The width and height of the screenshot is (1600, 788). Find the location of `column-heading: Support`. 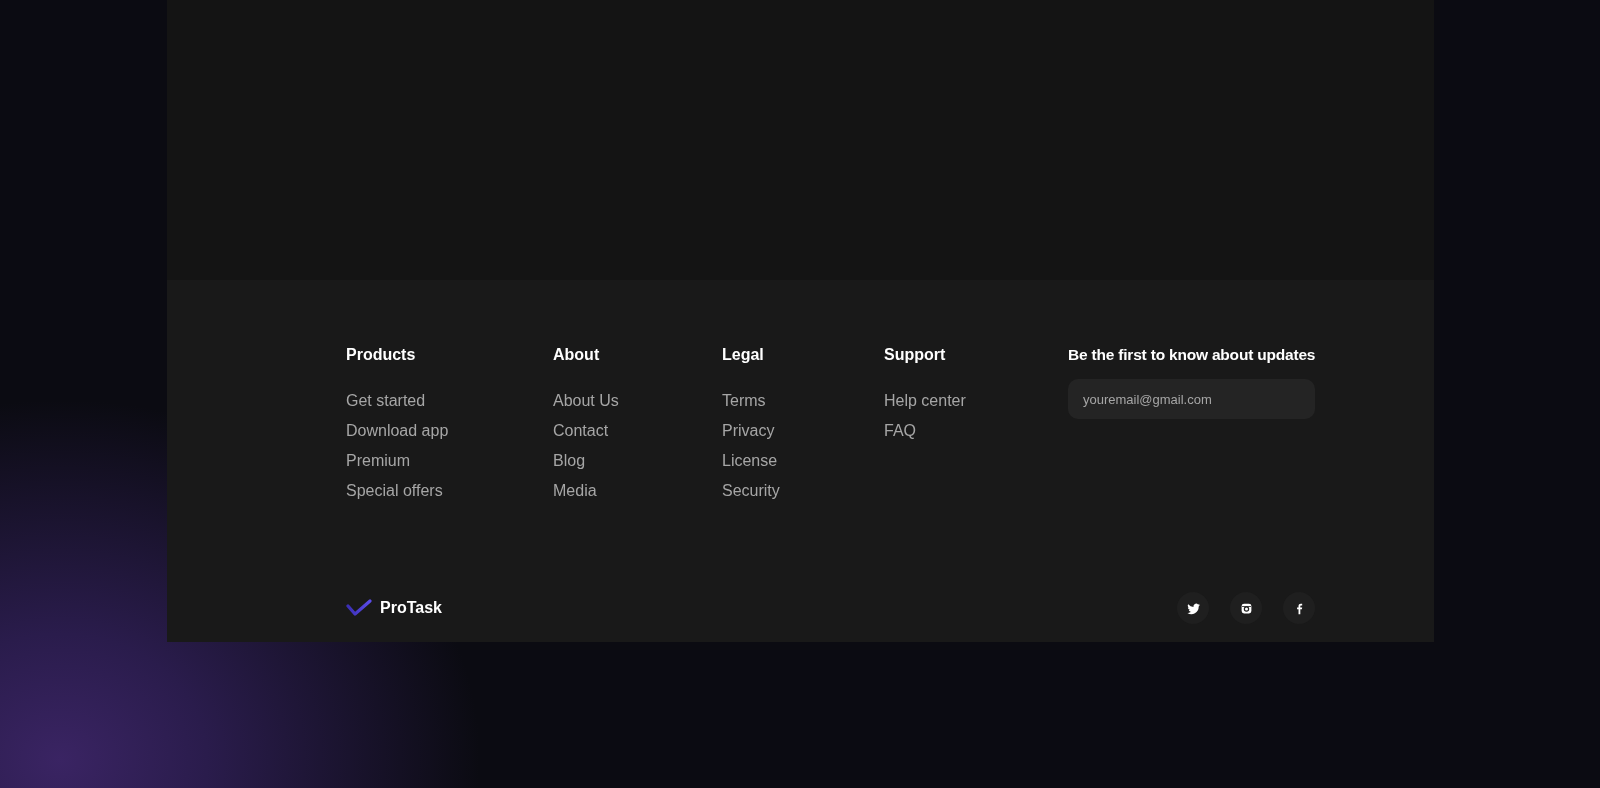

column-heading: Support is located at coordinates (915, 355).